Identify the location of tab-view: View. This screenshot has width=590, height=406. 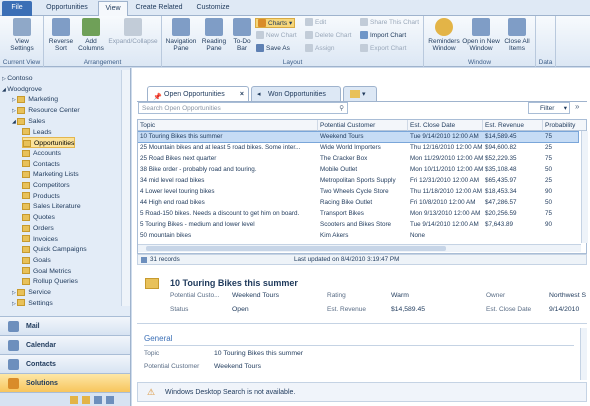
(113, 8).